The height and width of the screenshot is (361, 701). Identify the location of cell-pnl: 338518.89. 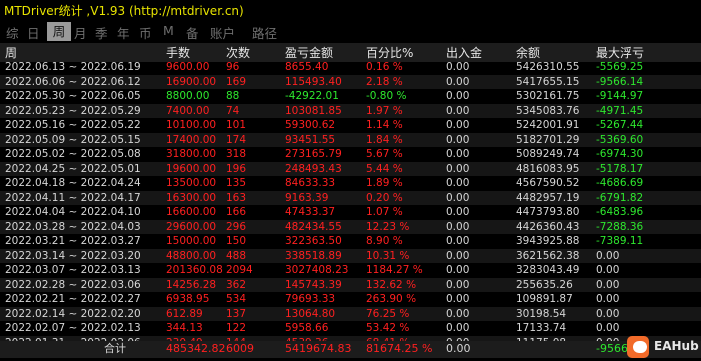
(313, 255).